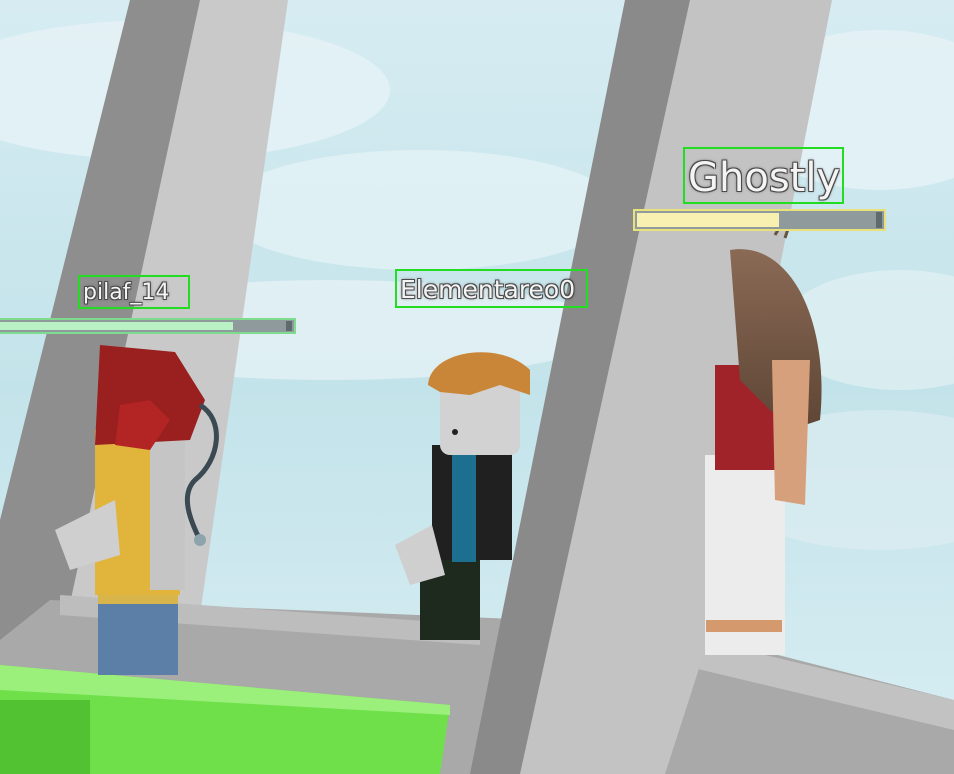  I want to click on player-nameplate-pilaf-14: pilaf_14, so click(134, 292).